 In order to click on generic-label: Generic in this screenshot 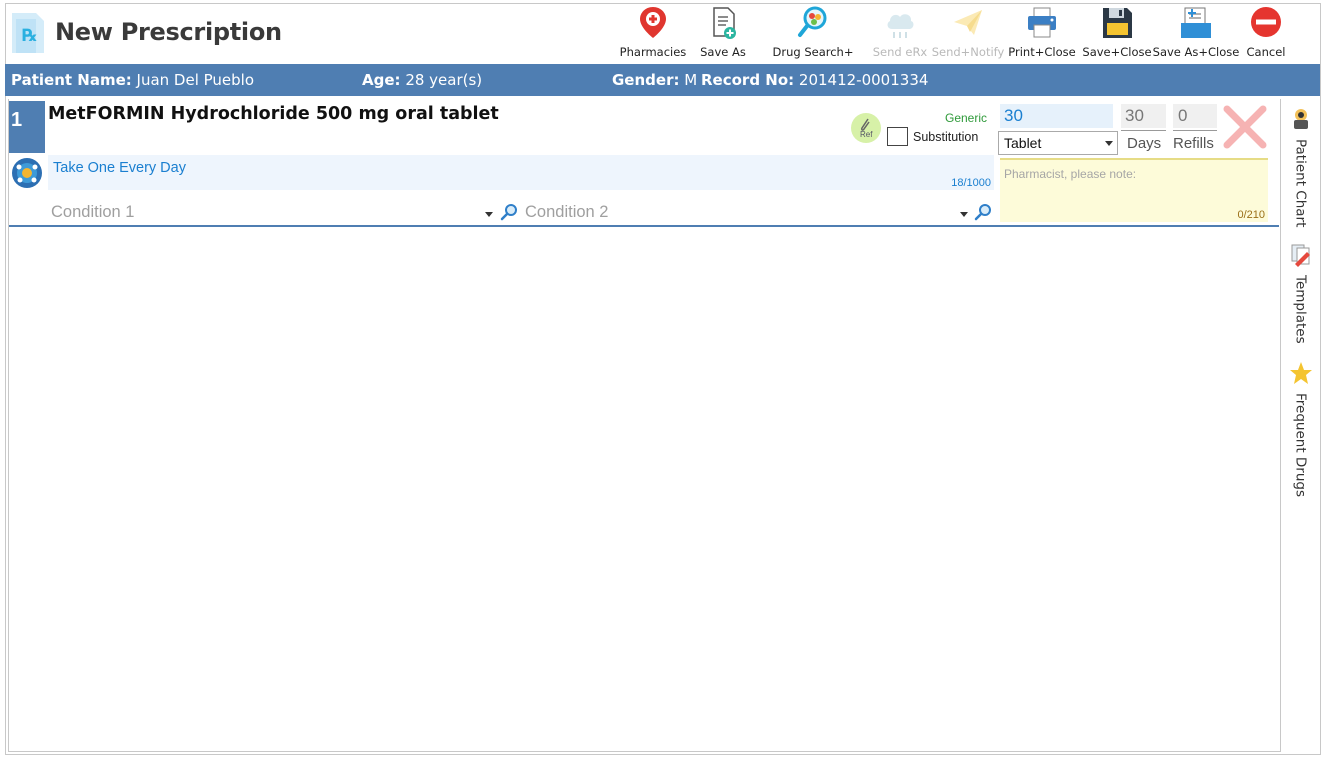, I will do `click(966, 118)`.